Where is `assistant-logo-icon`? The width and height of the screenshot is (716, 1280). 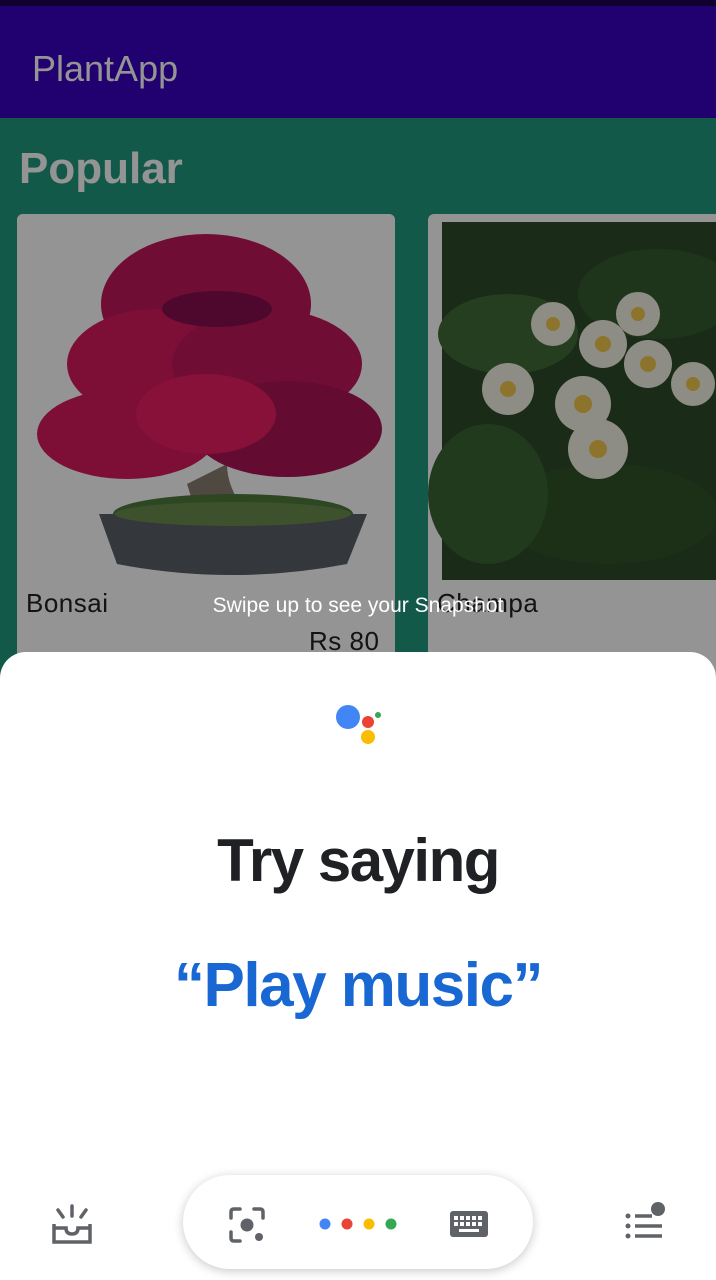
assistant-logo-icon is located at coordinates (358, 724).